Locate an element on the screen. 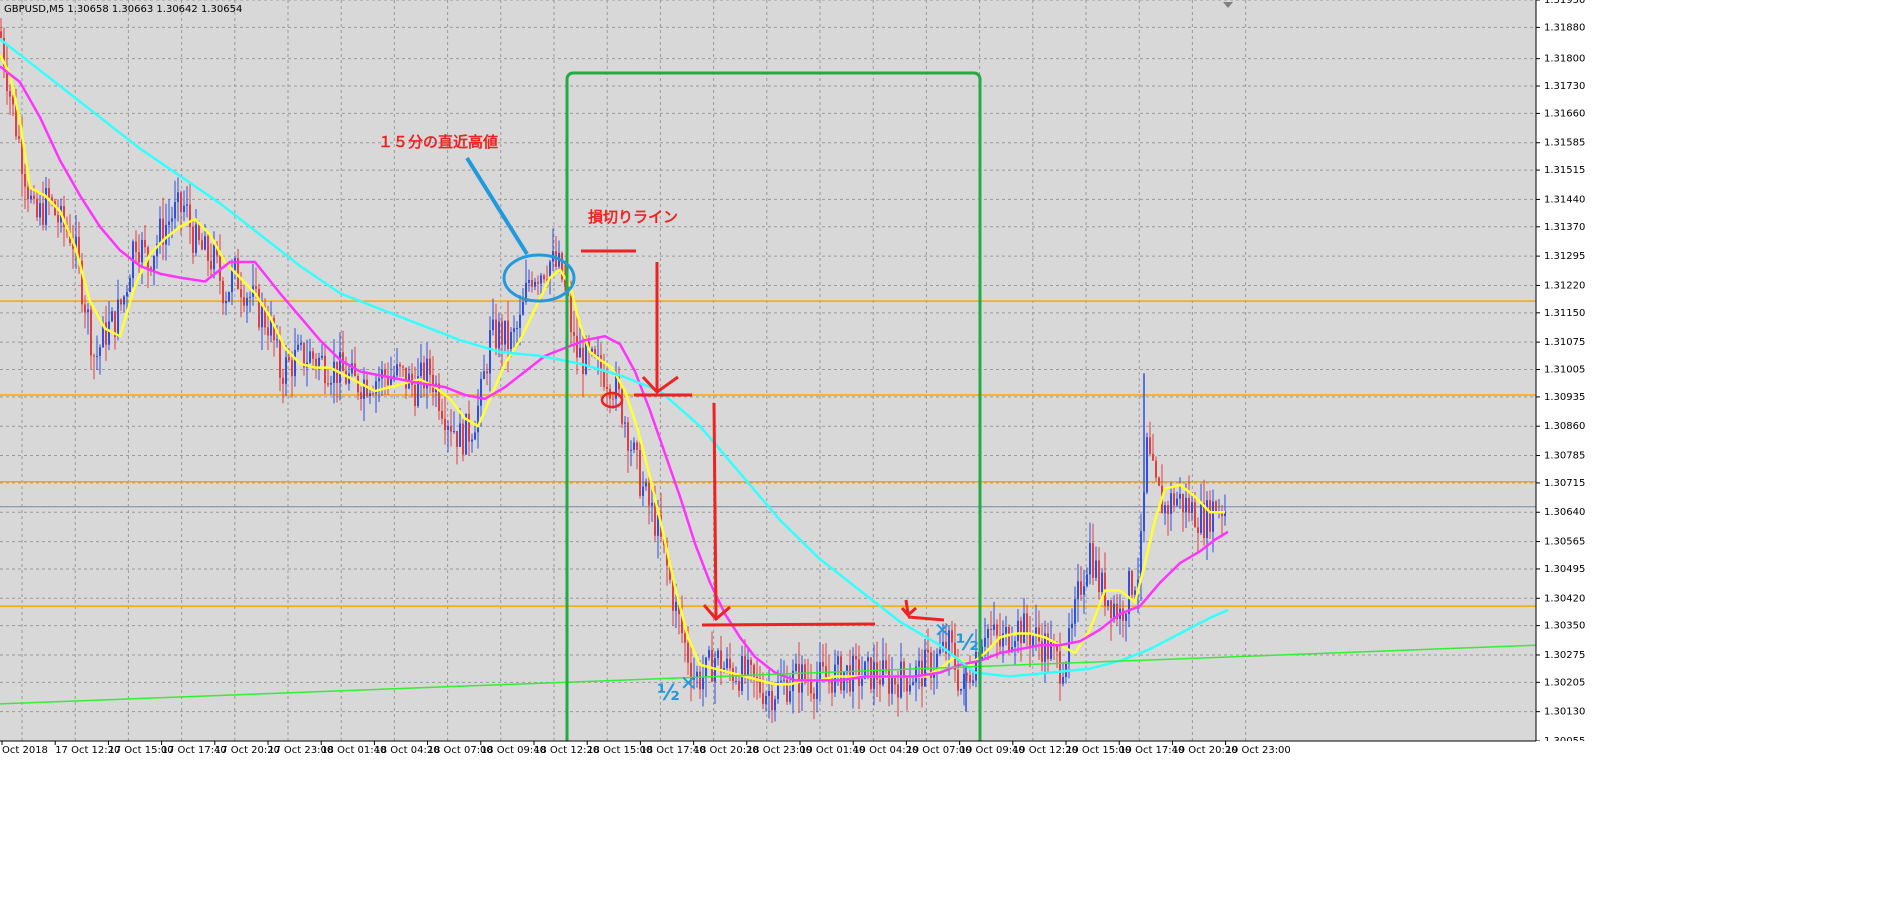 Image resolution: width=1897 pixels, height=921 pixels. y-tick-label: 1.31515 is located at coordinates (1564, 170).